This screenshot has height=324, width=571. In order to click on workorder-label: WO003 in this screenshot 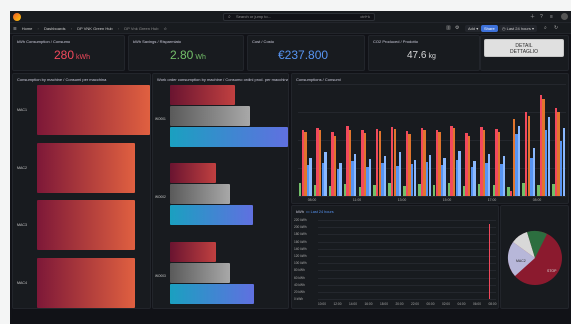, I will do `click(160, 276)`.